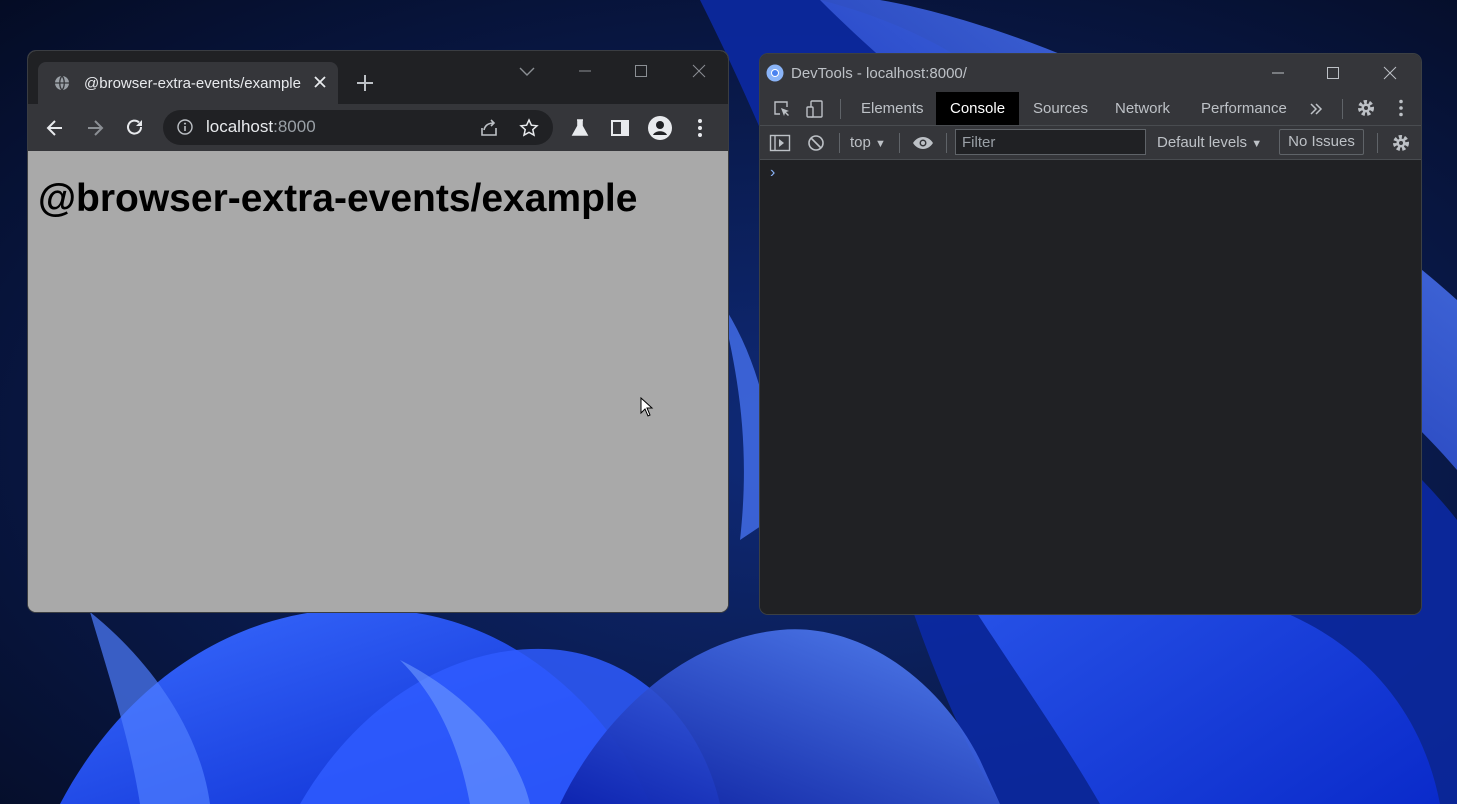 This screenshot has height=804, width=1457. I want to click on devtools-window-title: DevTools - localhost:8000/, so click(879, 73).